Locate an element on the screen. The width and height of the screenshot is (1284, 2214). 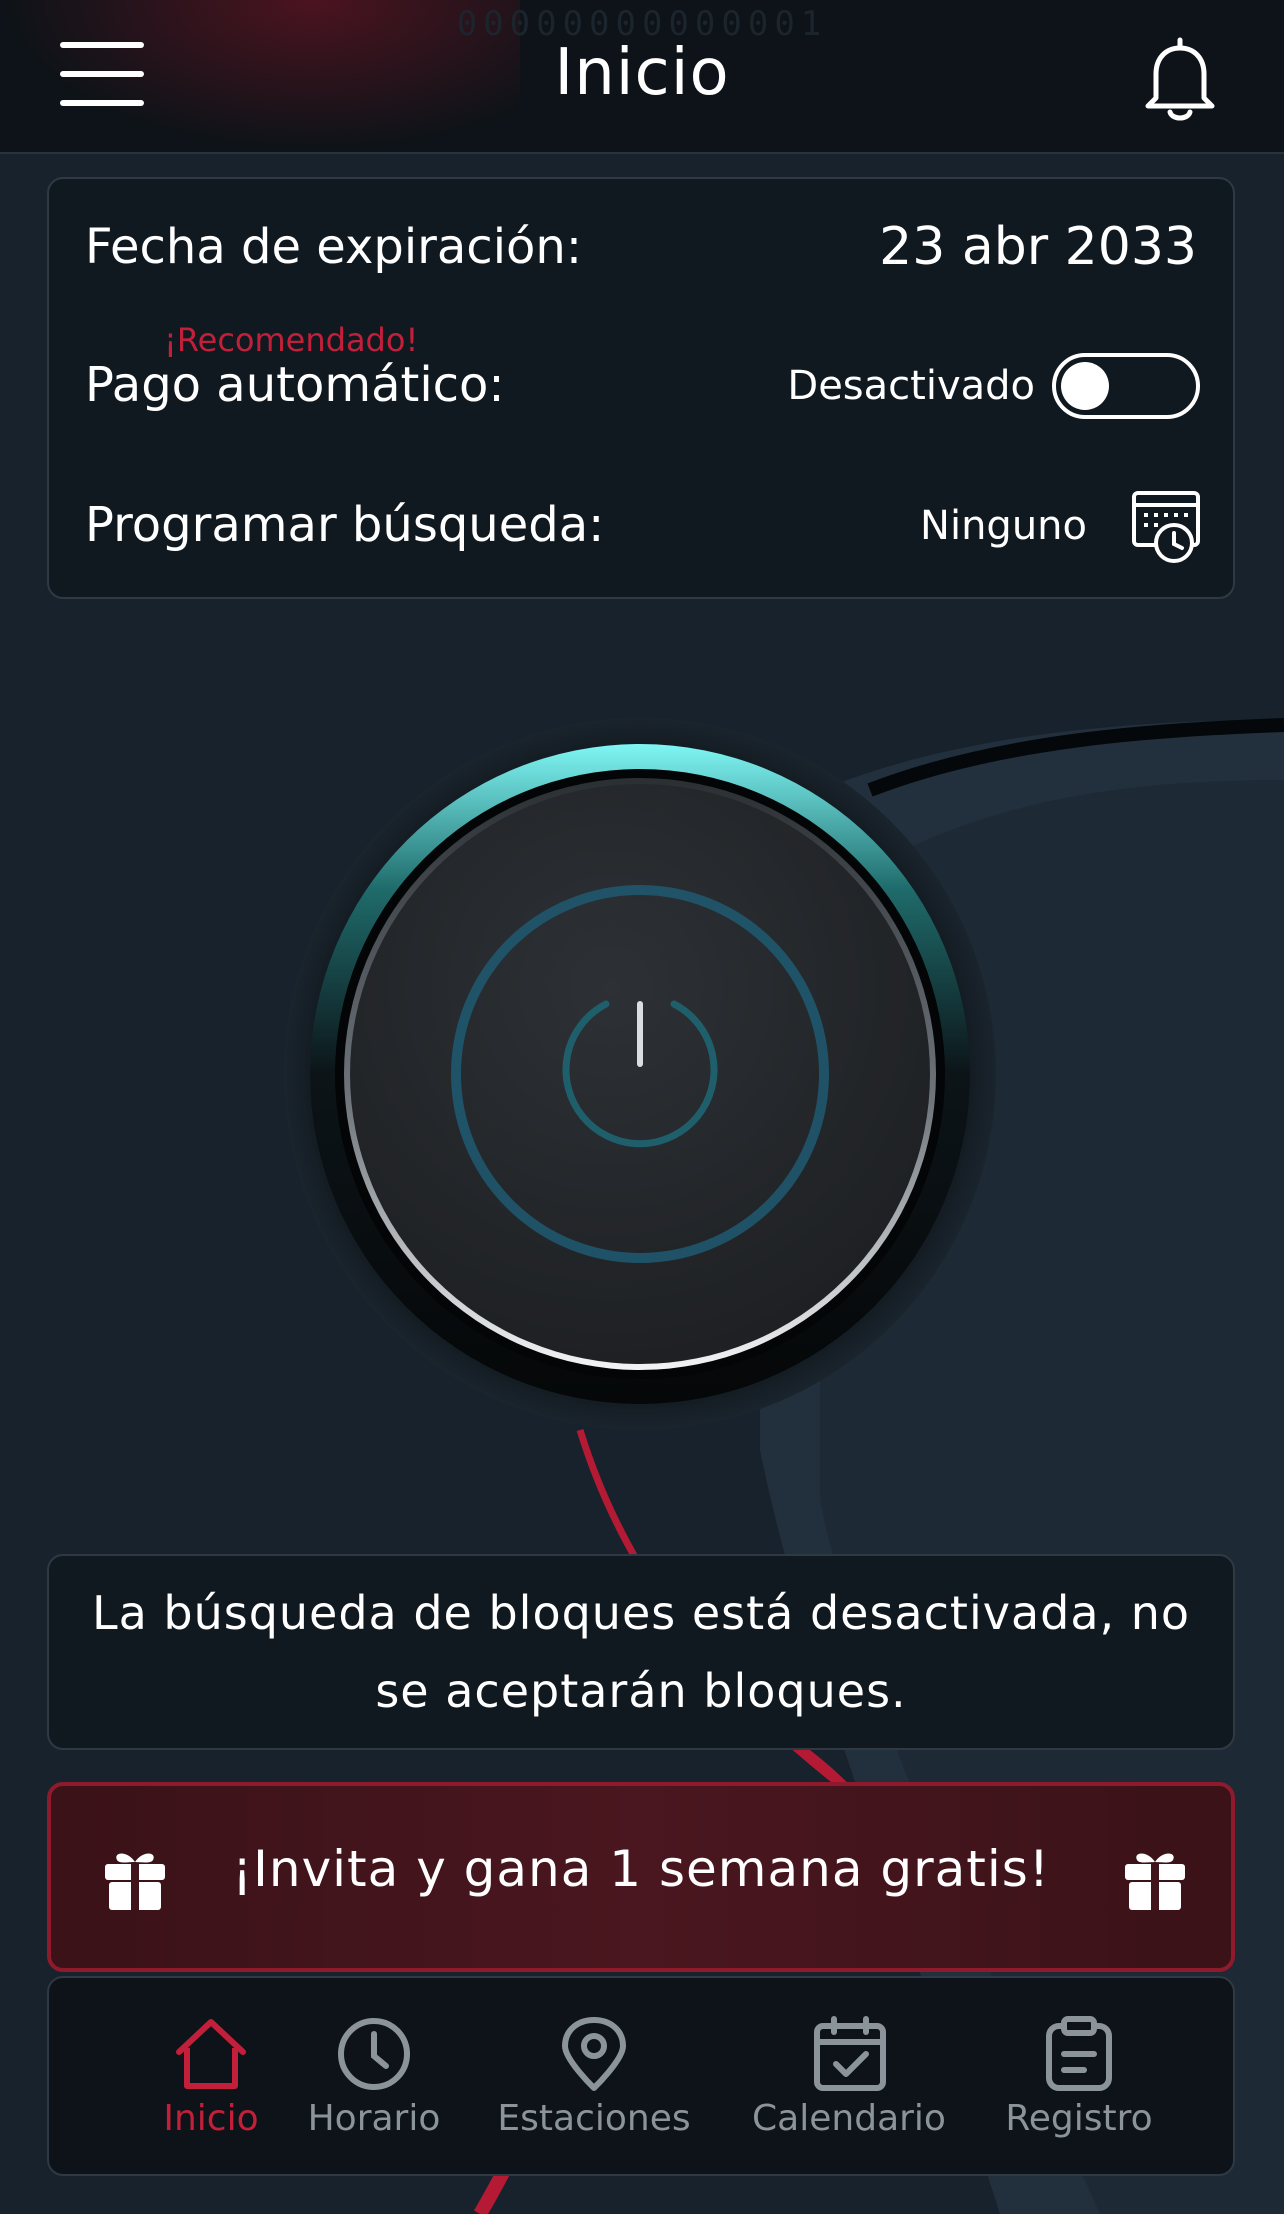
app-header: 00000000000001 Inicio is located at coordinates (642, 77).